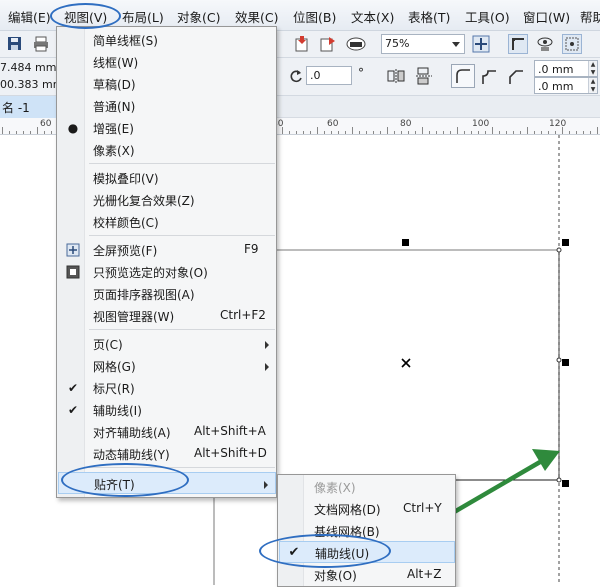 The image size is (600, 587). I want to click on ruler-label: 100, so click(481, 124).